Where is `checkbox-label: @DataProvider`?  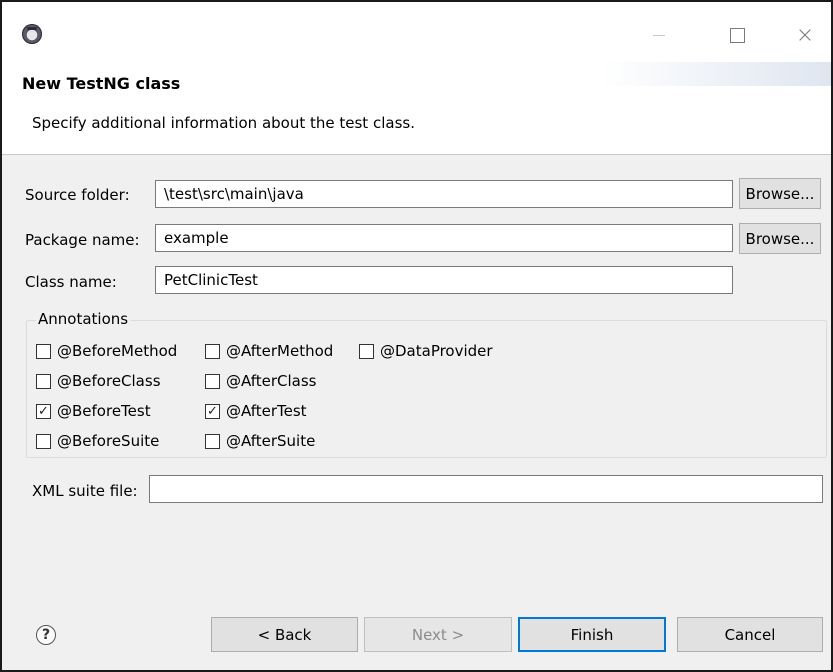
checkbox-label: @DataProvider is located at coordinates (436, 351).